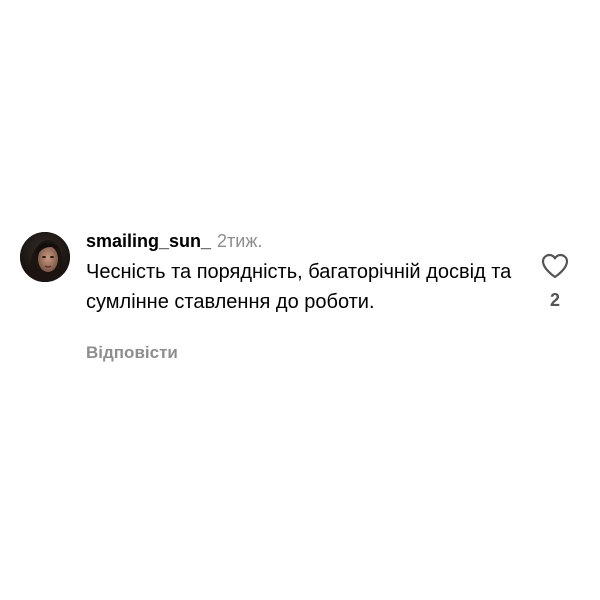 The height and width of the screenshot is (600, 600). I want to click on comment-meta: smailing_sun_ 2тиж., so click(306, 241).